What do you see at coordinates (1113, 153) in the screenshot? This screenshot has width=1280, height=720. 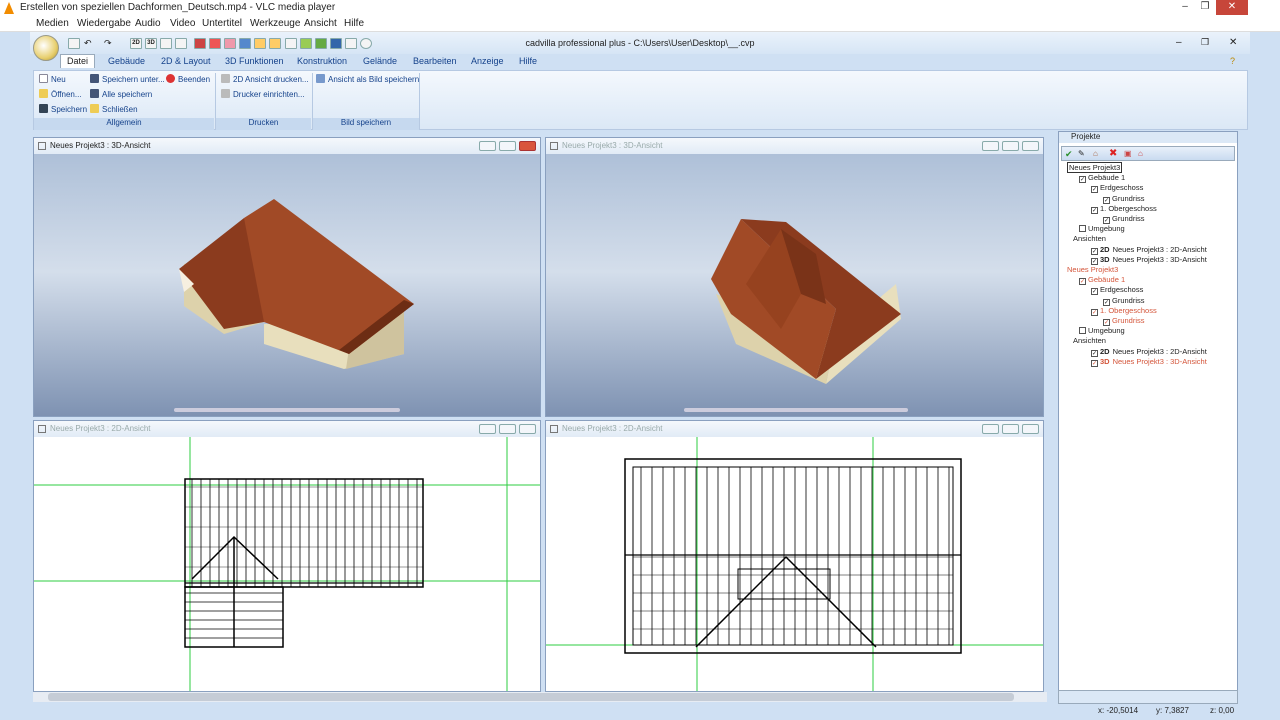 I see `delete-icon: ✖` at bounding box center [1113, 153].